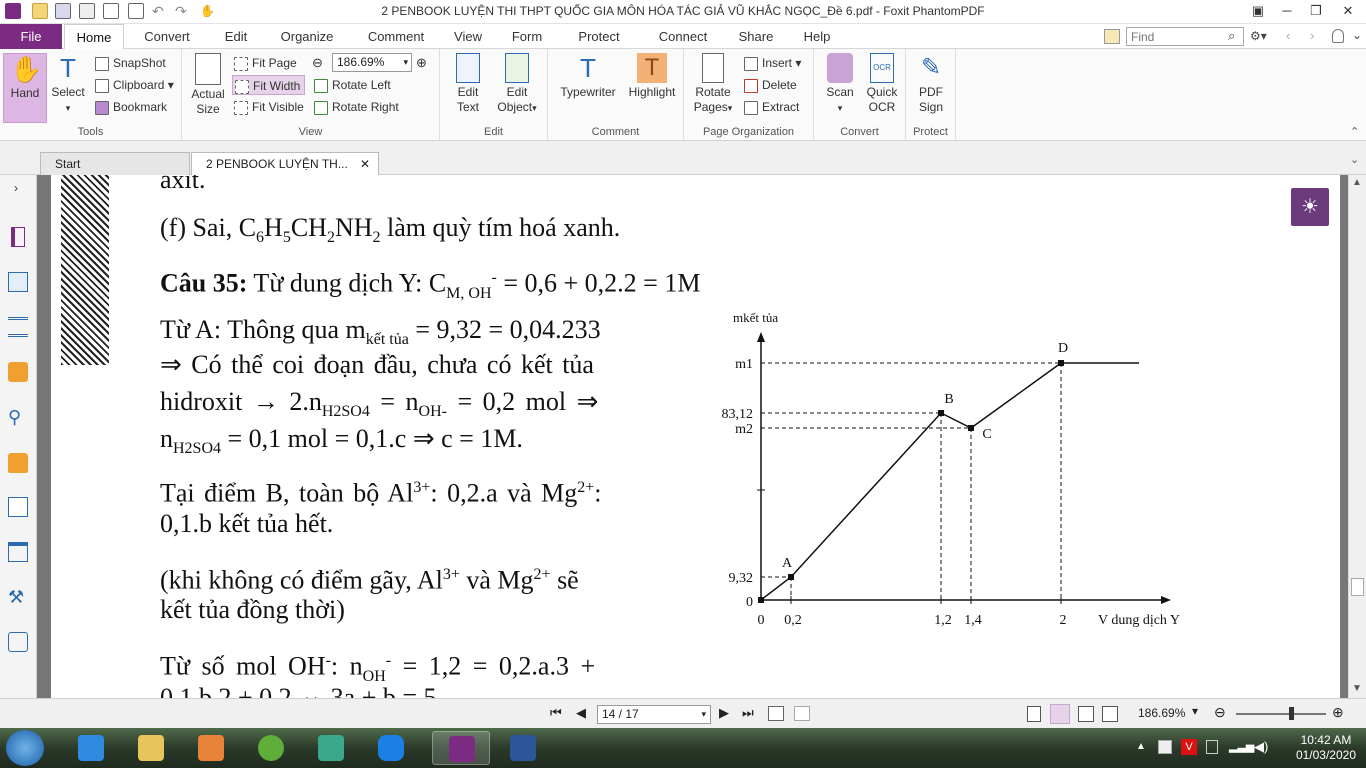  What do you see at coordinates (18, 237) in the screenshot?
I see `bookmarks-panel-icon` at bounding box center [18, 237].